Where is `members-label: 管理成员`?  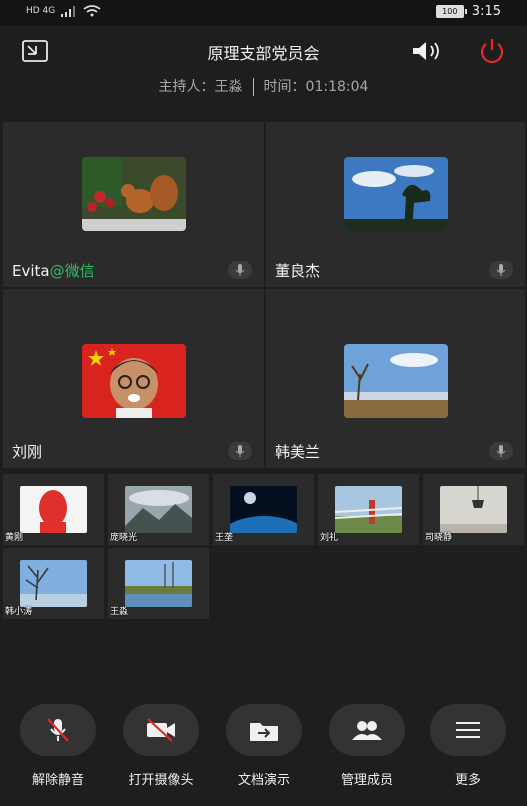 members-label: 管理成员 is located at coordinates (366, 780).